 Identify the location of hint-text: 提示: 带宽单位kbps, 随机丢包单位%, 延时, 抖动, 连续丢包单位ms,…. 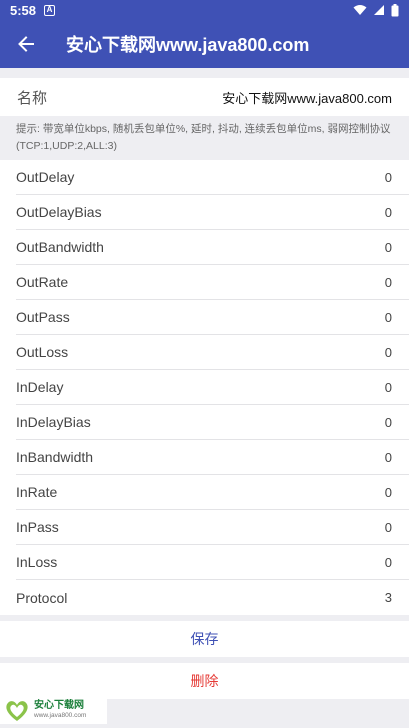
(203, 137).